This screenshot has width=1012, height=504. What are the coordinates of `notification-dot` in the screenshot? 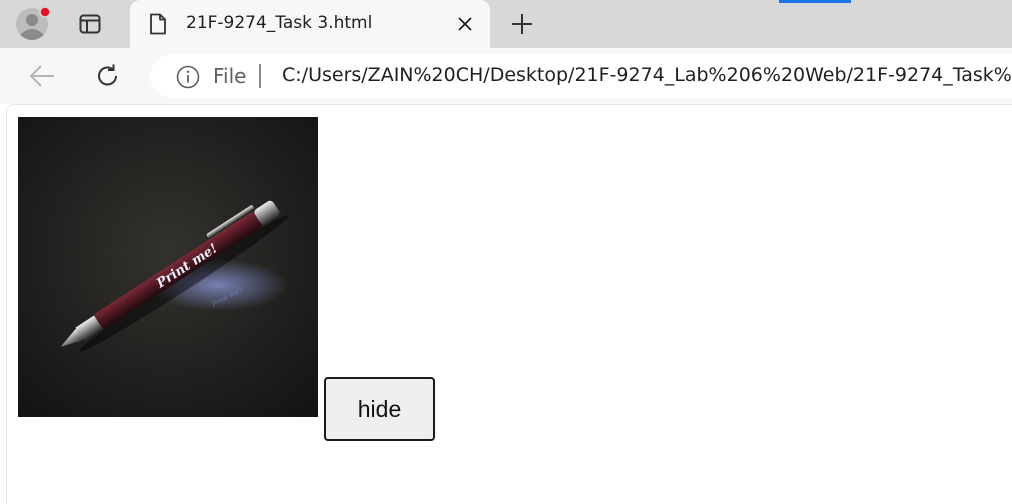 It's located at (44, 12).